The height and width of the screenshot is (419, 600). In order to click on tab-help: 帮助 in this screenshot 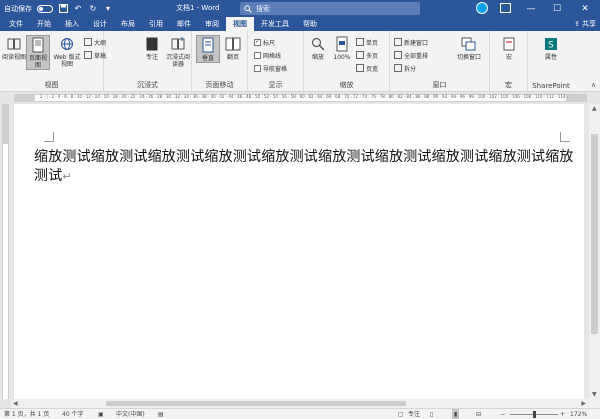, I will do `click(310, 24)`.